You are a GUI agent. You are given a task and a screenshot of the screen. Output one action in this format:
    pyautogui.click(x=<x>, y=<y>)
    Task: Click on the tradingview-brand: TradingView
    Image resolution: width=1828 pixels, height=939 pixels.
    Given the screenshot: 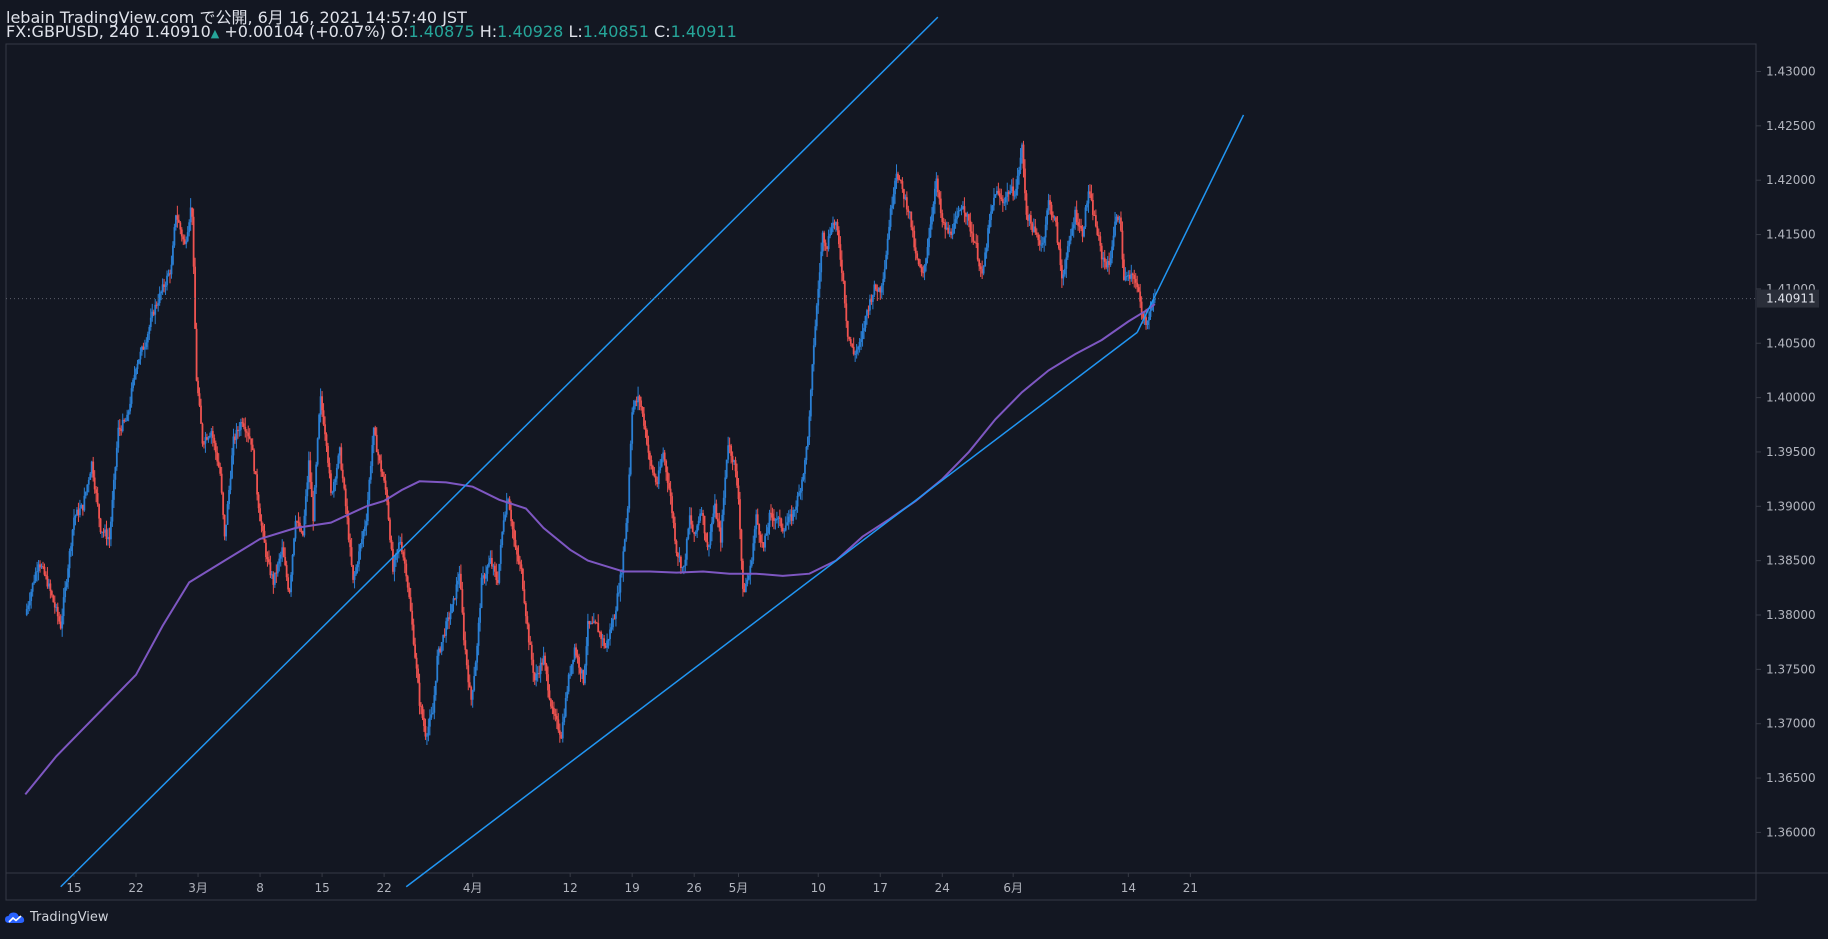 What is the action you would take?
    pyautogui.click(x=56, y=917)
    